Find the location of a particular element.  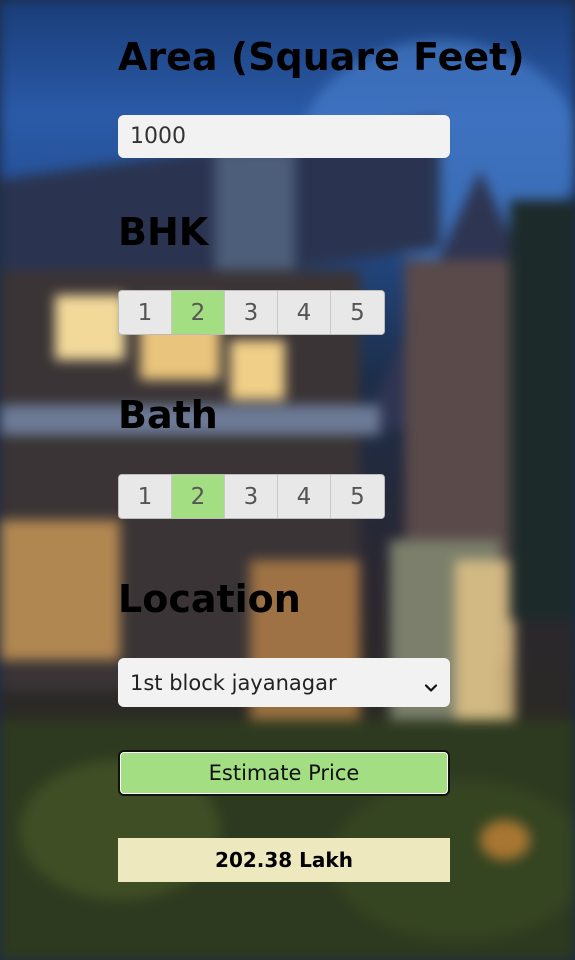

location-select: 1st block jayanagar is located at coordinates (284, 682).